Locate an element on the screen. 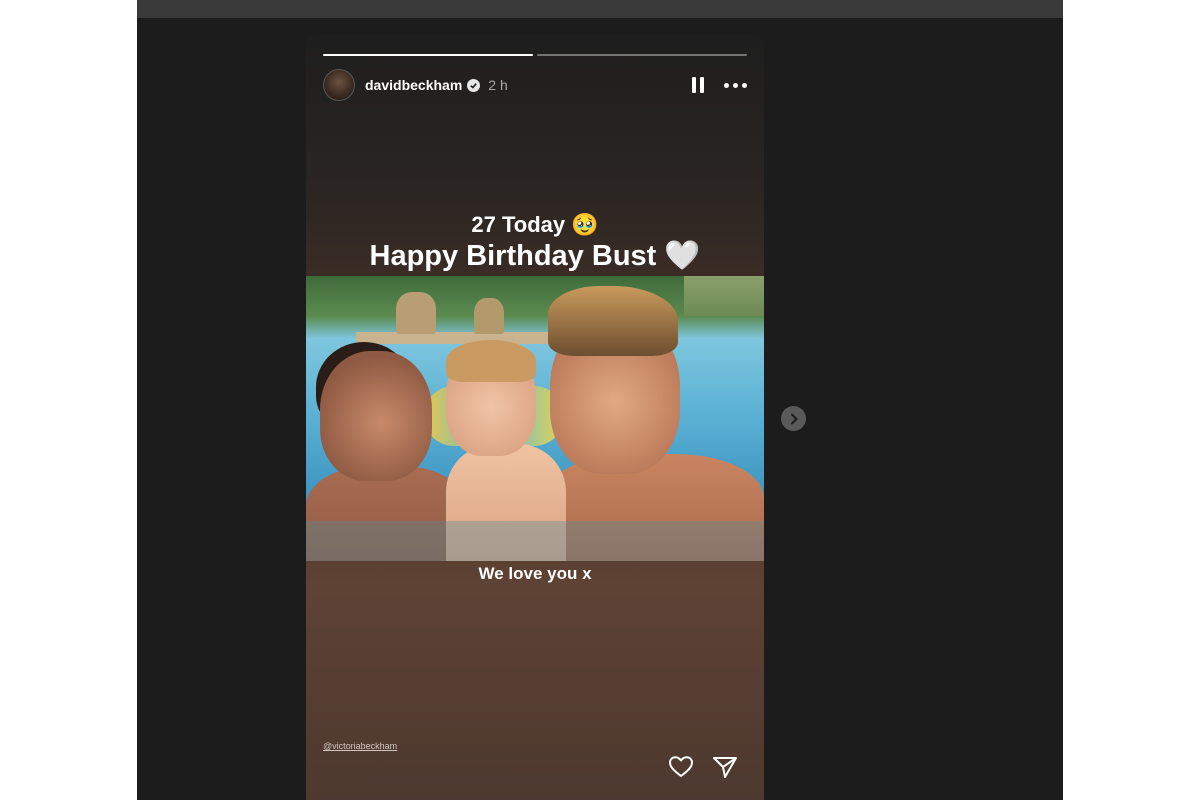  person-woman is located at coordinates (376, 416).